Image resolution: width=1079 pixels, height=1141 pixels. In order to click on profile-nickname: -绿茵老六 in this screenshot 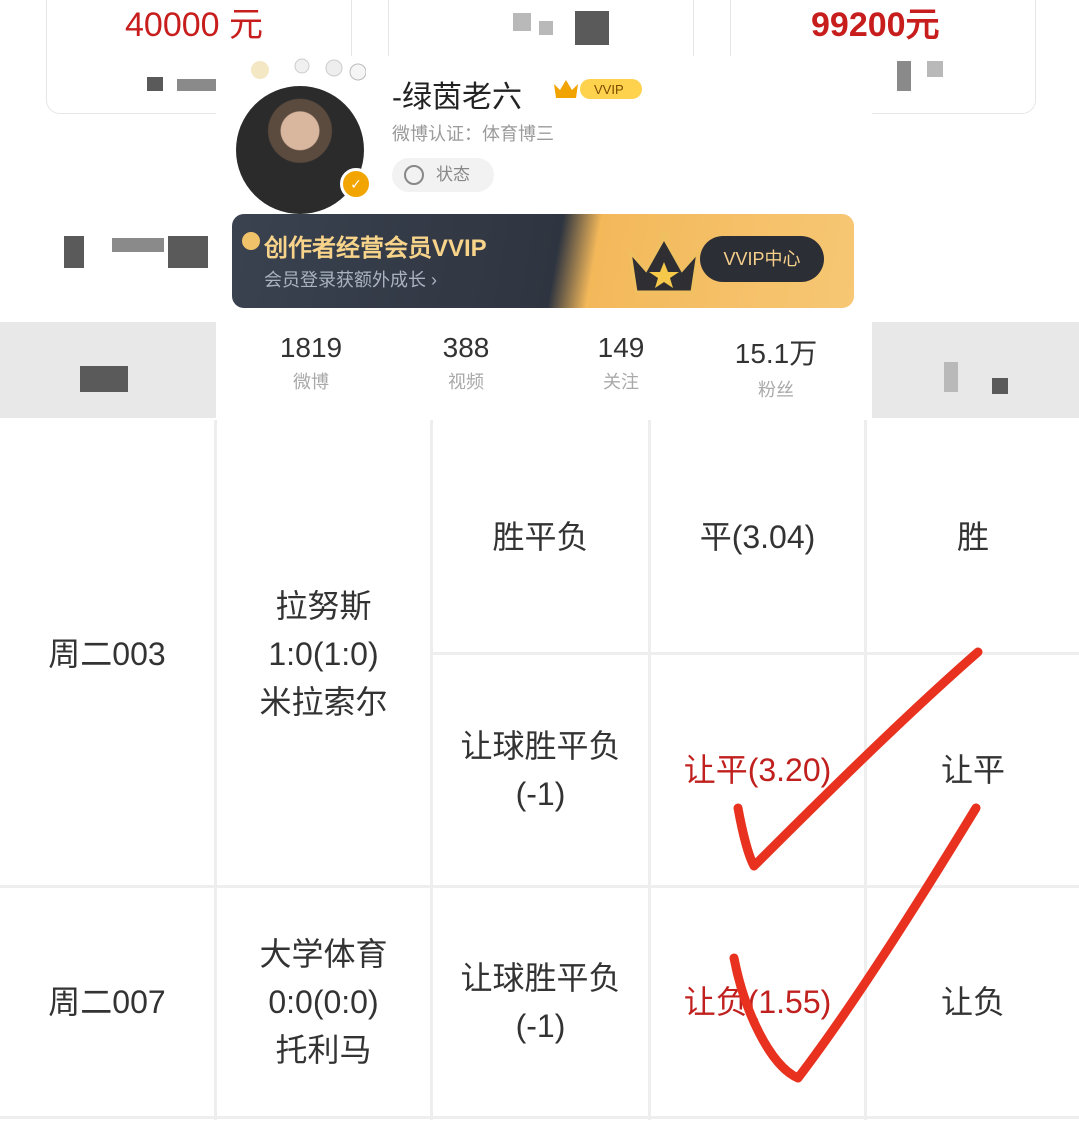, I will do `click(457, 97)`.